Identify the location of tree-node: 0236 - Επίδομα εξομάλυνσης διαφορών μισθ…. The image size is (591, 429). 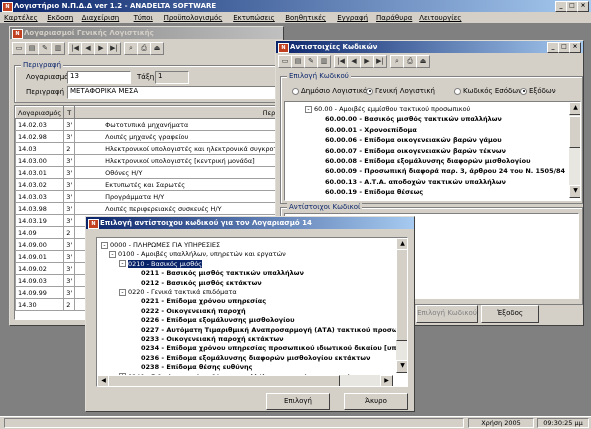
(255, 358).